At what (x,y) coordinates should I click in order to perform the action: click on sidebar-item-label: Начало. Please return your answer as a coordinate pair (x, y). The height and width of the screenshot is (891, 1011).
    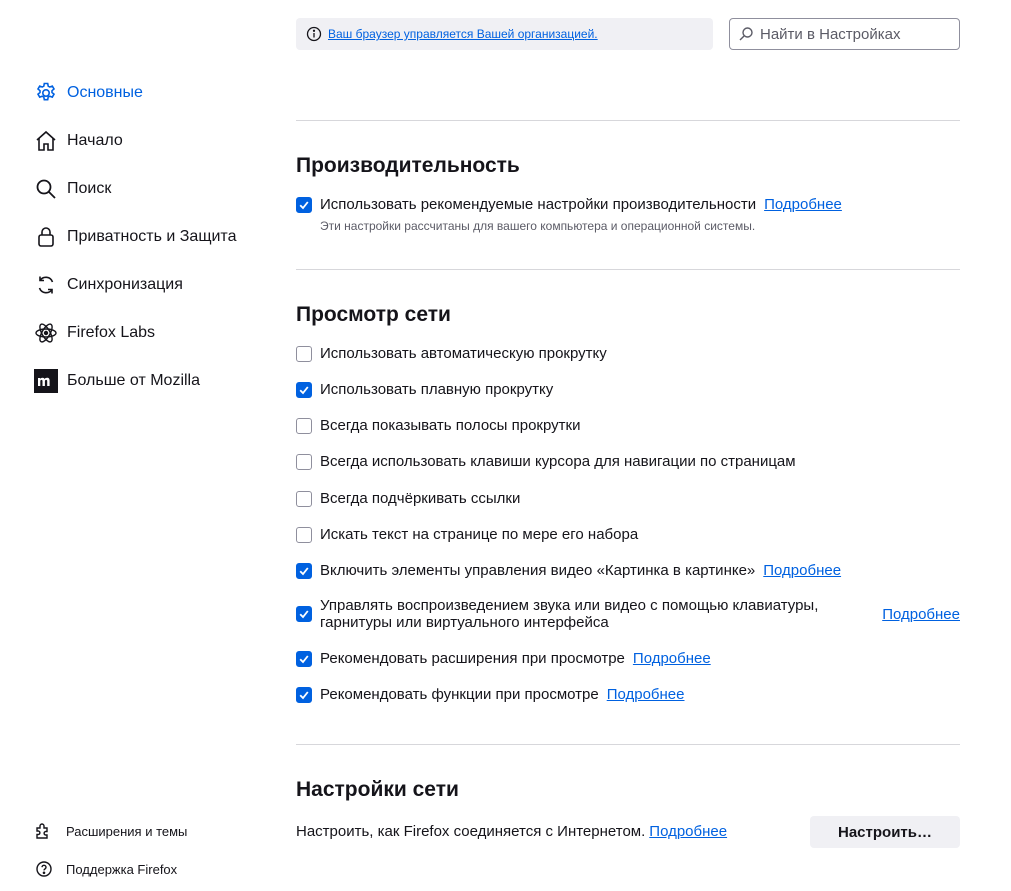
    Looking at the image, I should click on (95, 140).